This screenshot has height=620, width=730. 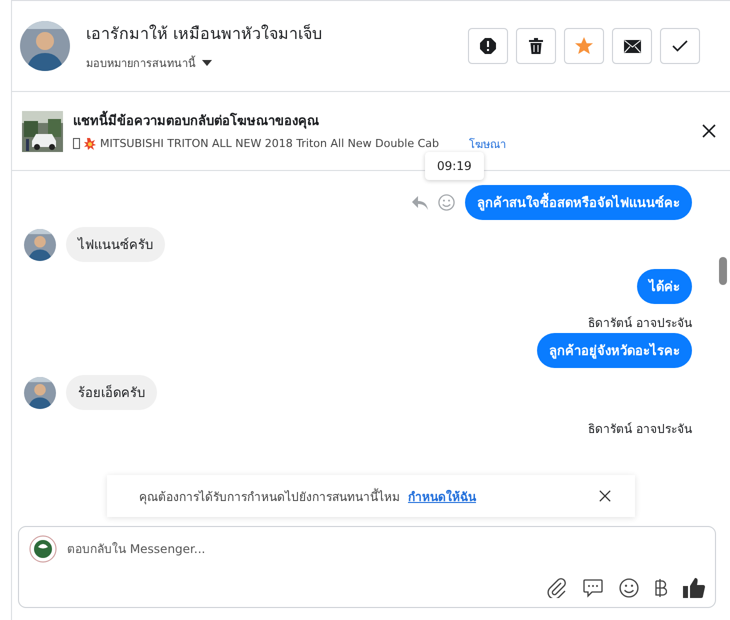 What do you see at coordinates (76, 143) in the screenshot?
I see `missing-glyph-icon` at bounding box center [76, 143].